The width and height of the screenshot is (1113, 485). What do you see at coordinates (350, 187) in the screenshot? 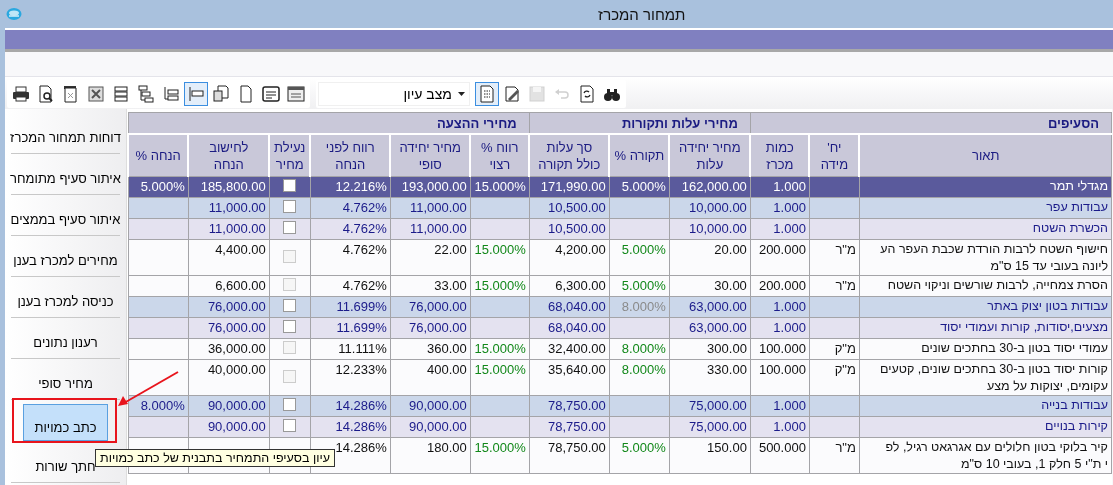
I see `table-cell: 12.216%` at bounding box center [350, 187].